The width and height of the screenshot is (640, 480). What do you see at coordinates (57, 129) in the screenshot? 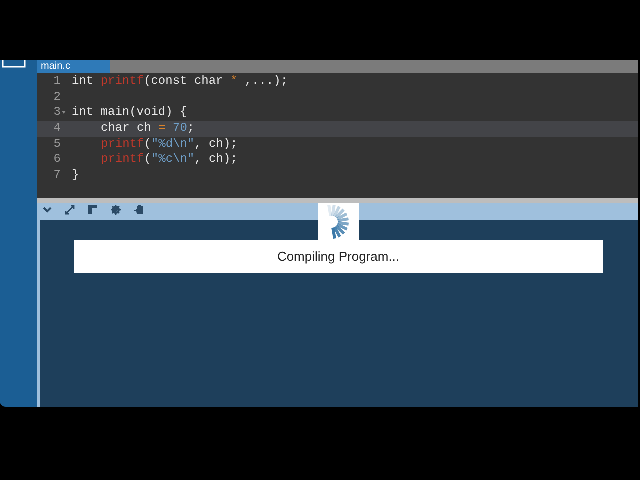
I see `line-number: 4` at bounding box center [57, 129].